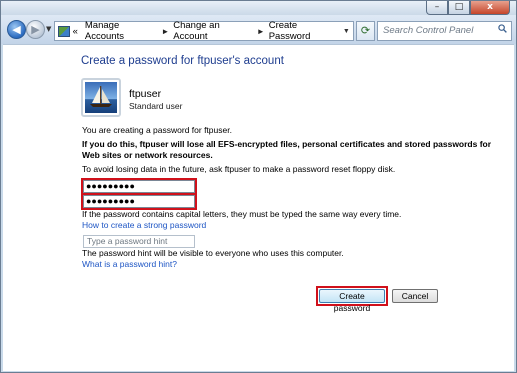 This screenshot has height=373, width=517. I want to click on breadcrumb-manage-accounts: Manage Accounts, so click(121, 31).